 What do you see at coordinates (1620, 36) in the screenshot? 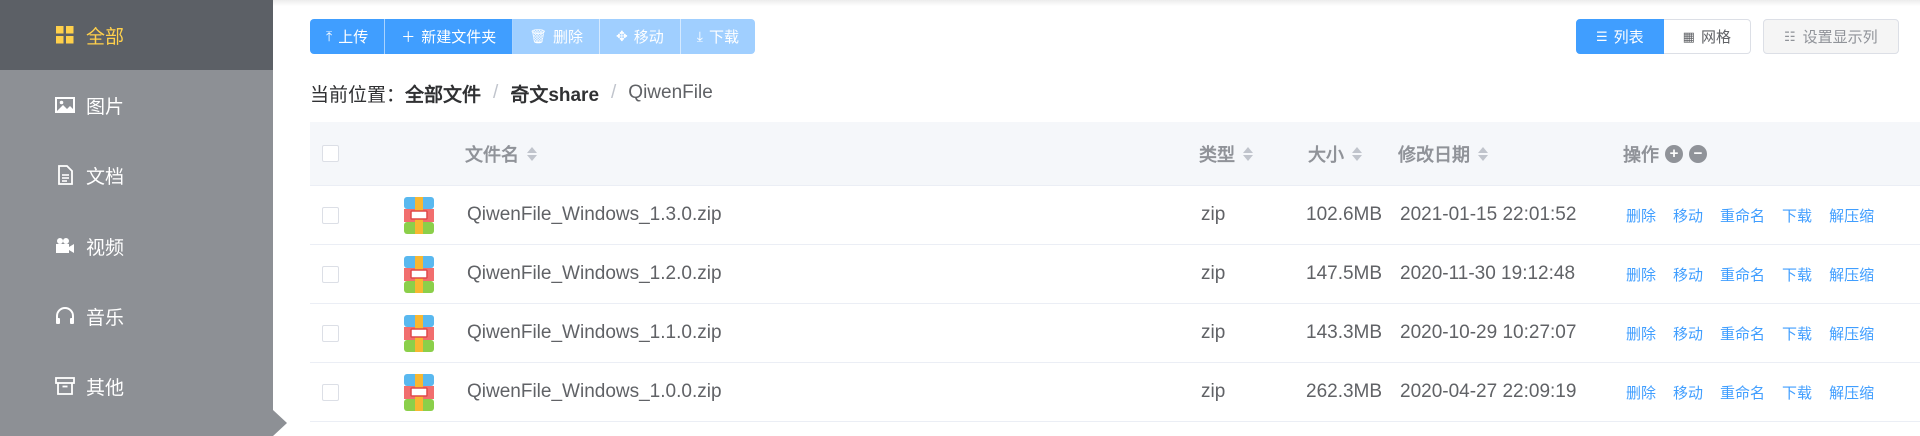
I see `list-view-button: ☰ 列表` at bounding box center [1620, 36].